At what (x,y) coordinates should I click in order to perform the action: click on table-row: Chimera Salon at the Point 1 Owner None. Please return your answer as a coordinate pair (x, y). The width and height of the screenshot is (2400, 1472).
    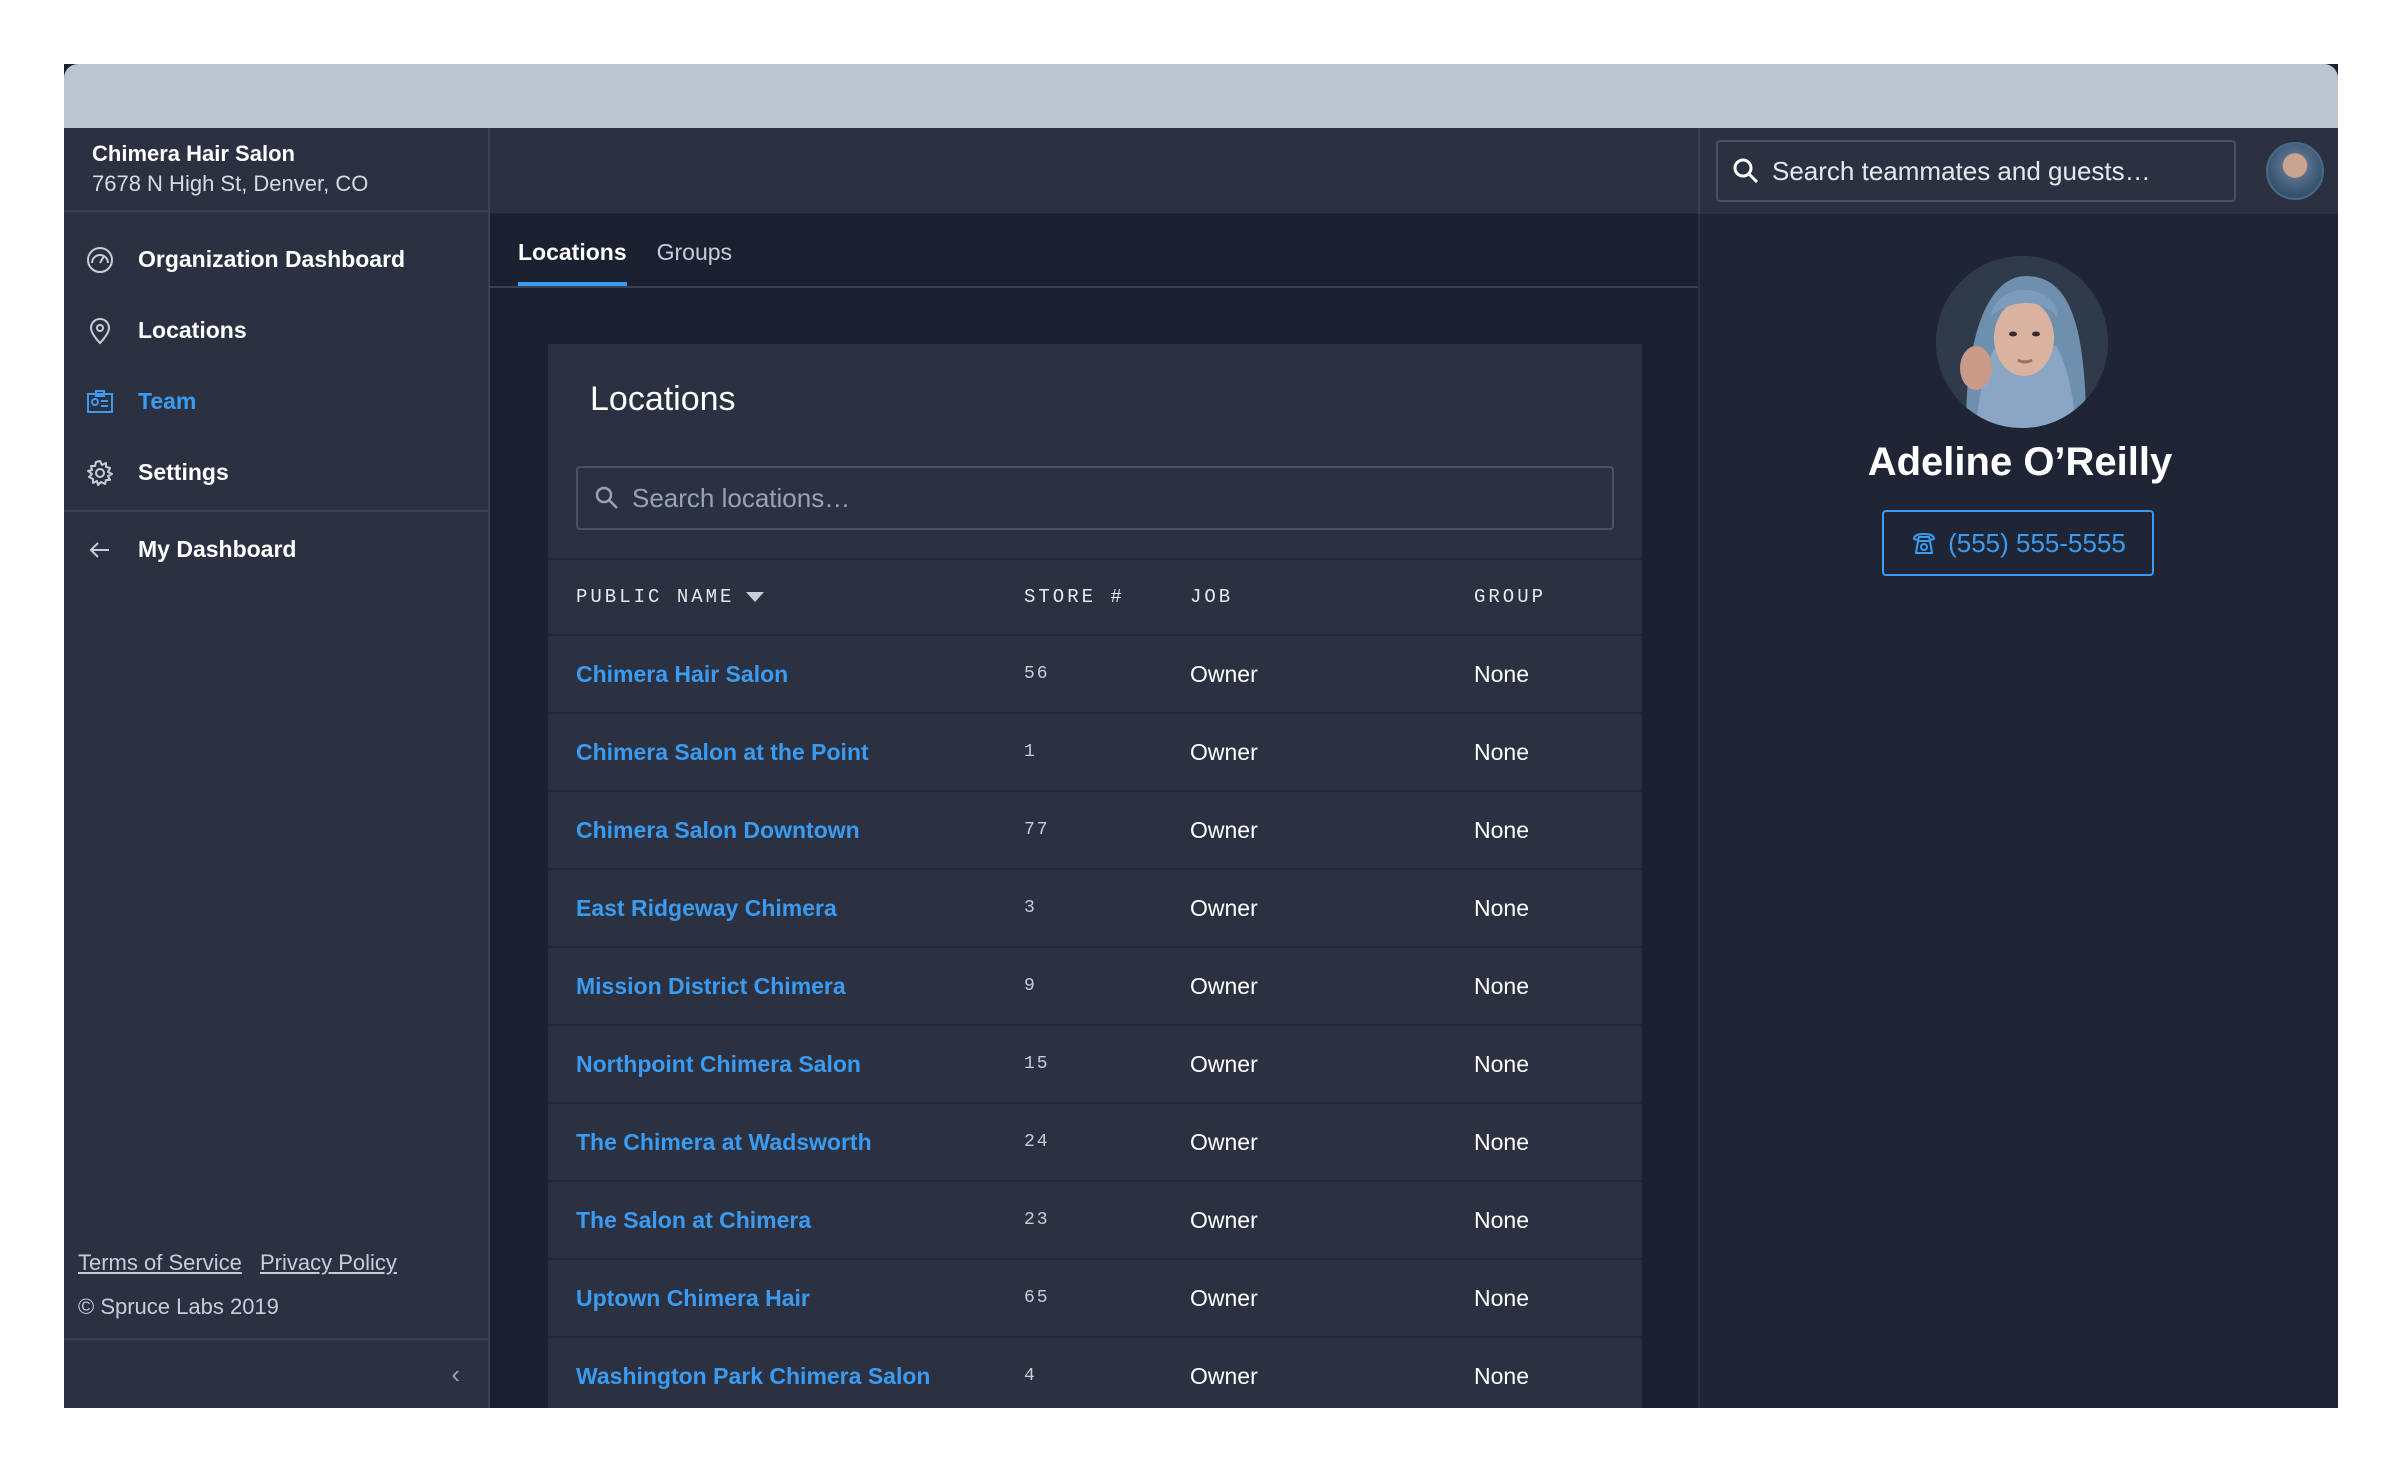
    Looking at the image, I should click on (1095, 753).